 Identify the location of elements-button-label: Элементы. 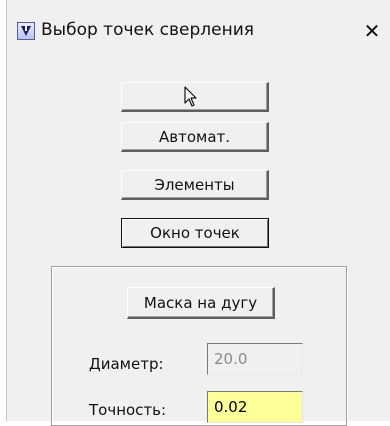
(194, 185).